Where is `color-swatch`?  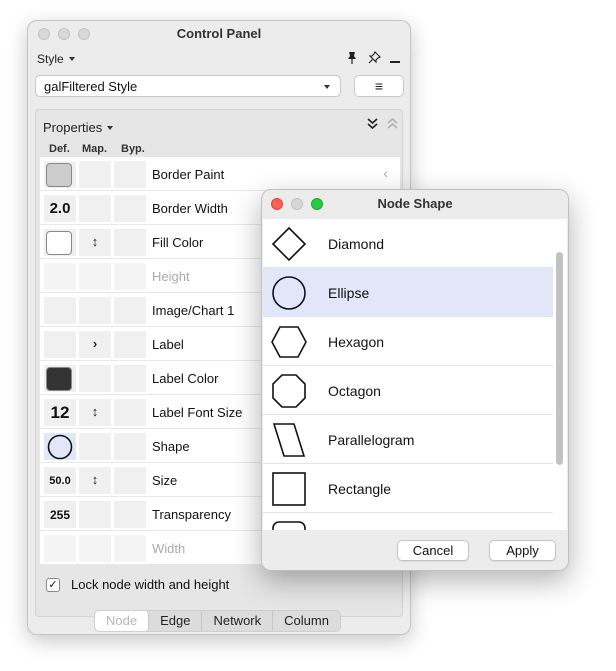 color-swatch is located at coordinates (59, 243).